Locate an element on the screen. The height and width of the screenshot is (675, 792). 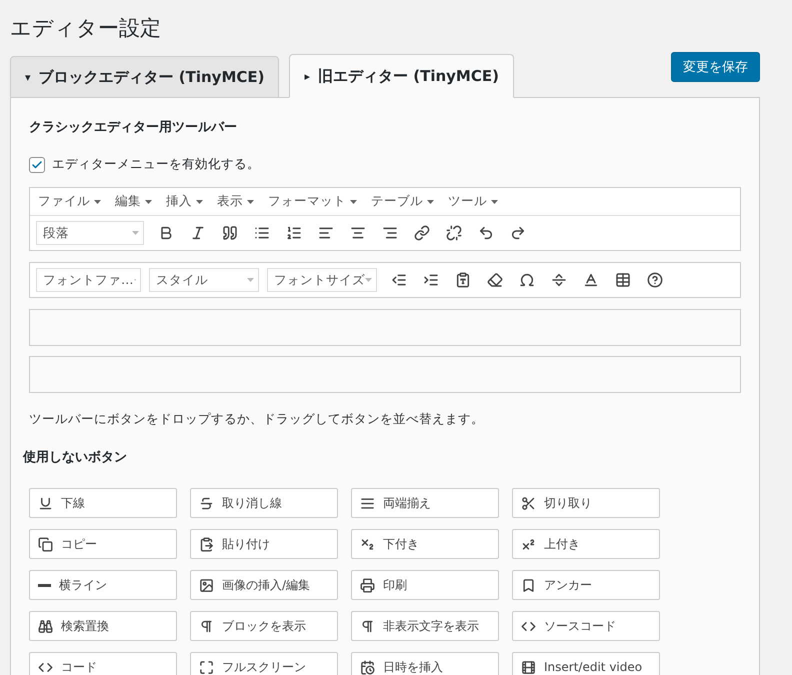
text-color-icon is located at coordinates (591, 280).